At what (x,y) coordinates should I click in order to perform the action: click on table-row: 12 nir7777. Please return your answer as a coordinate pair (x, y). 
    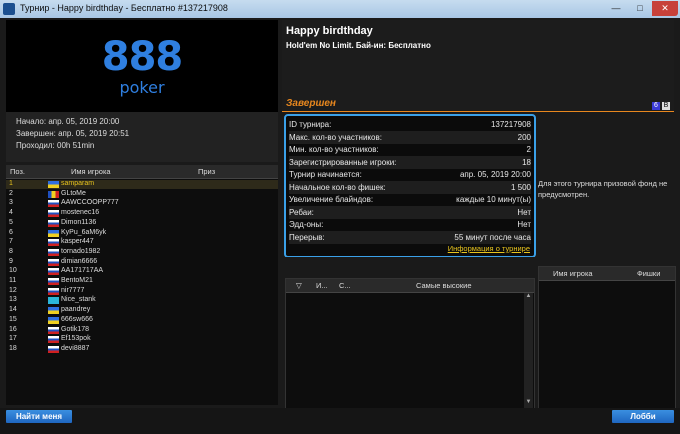
    Looking at the image, I should click on (142, 292).